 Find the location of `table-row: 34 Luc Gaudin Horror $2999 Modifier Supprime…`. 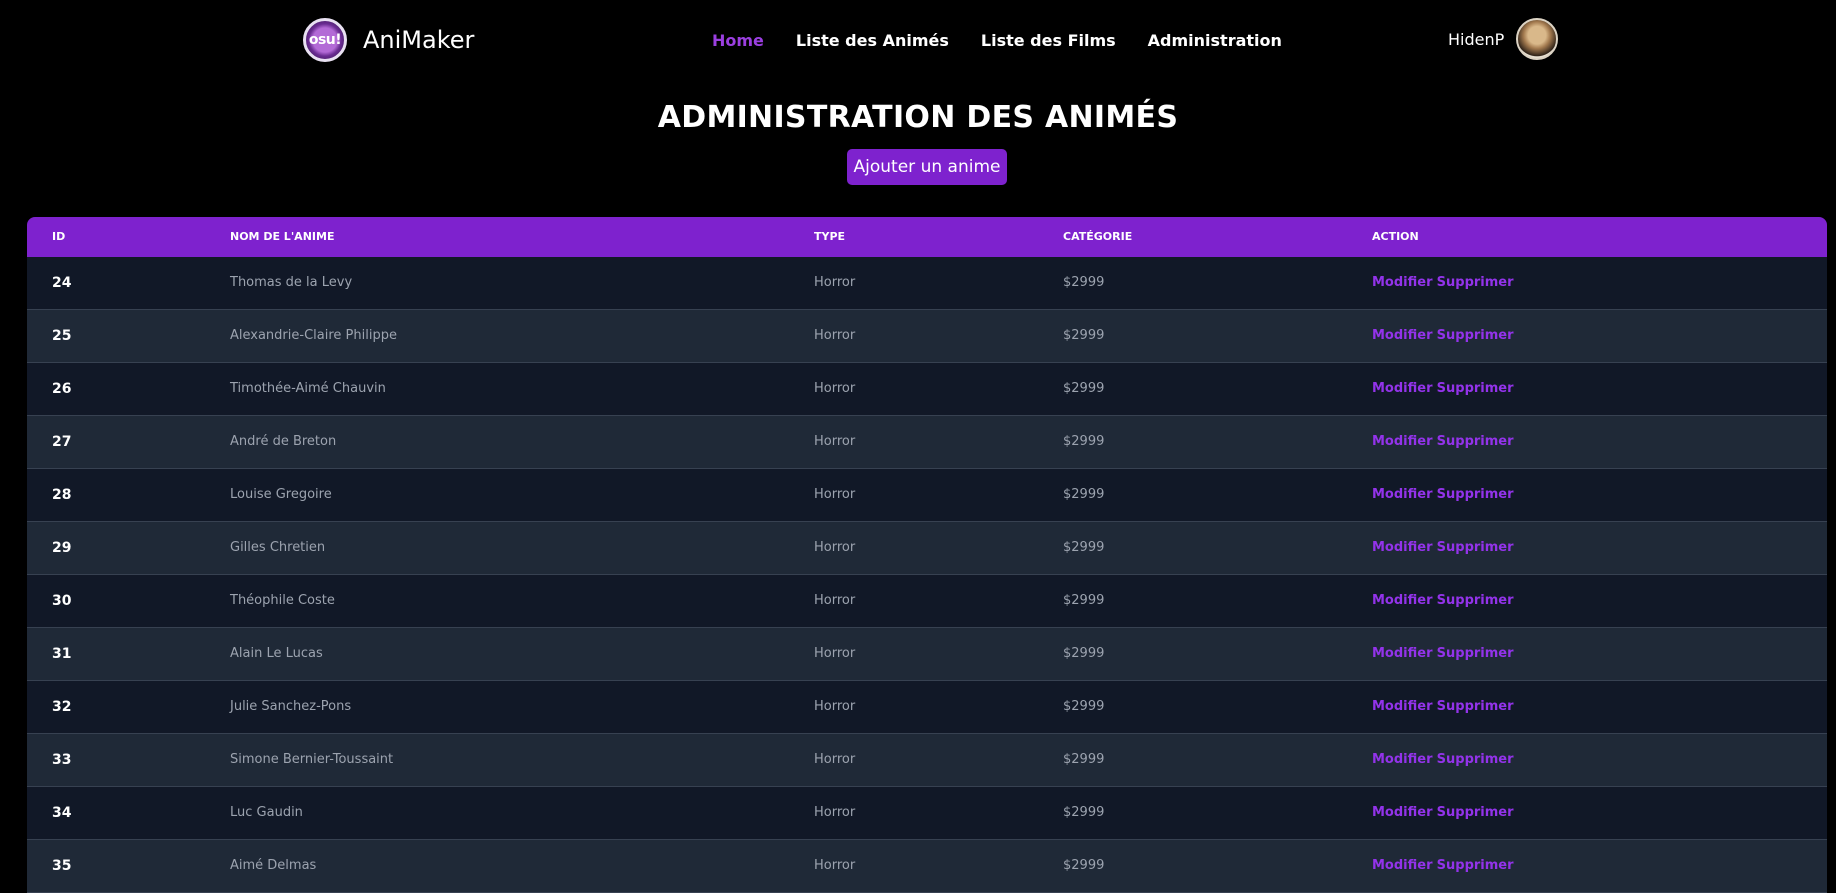

table-row: 34 Luc Gaudin Horror $2999 Modifier Supprime… is located at coordinates (927, 813).